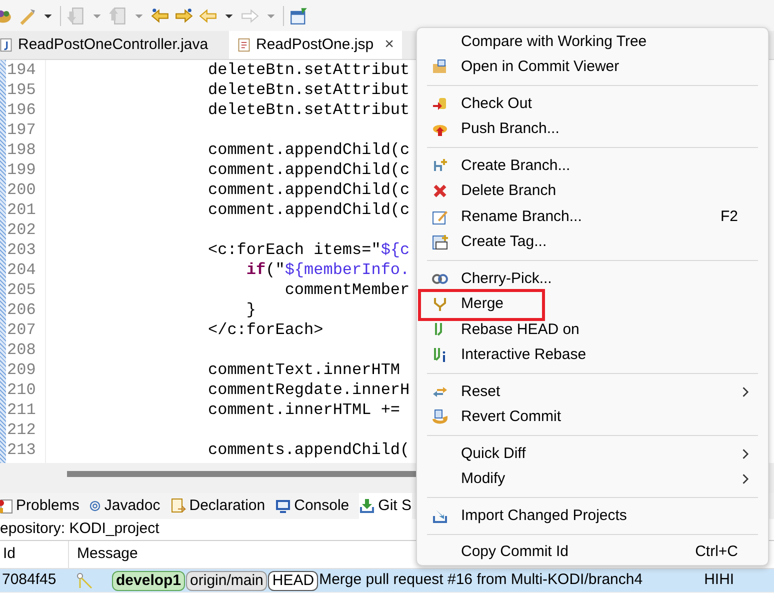 Image resolution: width=774 pixels, height=593 pixels. Describe the element at coordinates (22, 310) in the screenshot. I see `line-number: 206` at that location.